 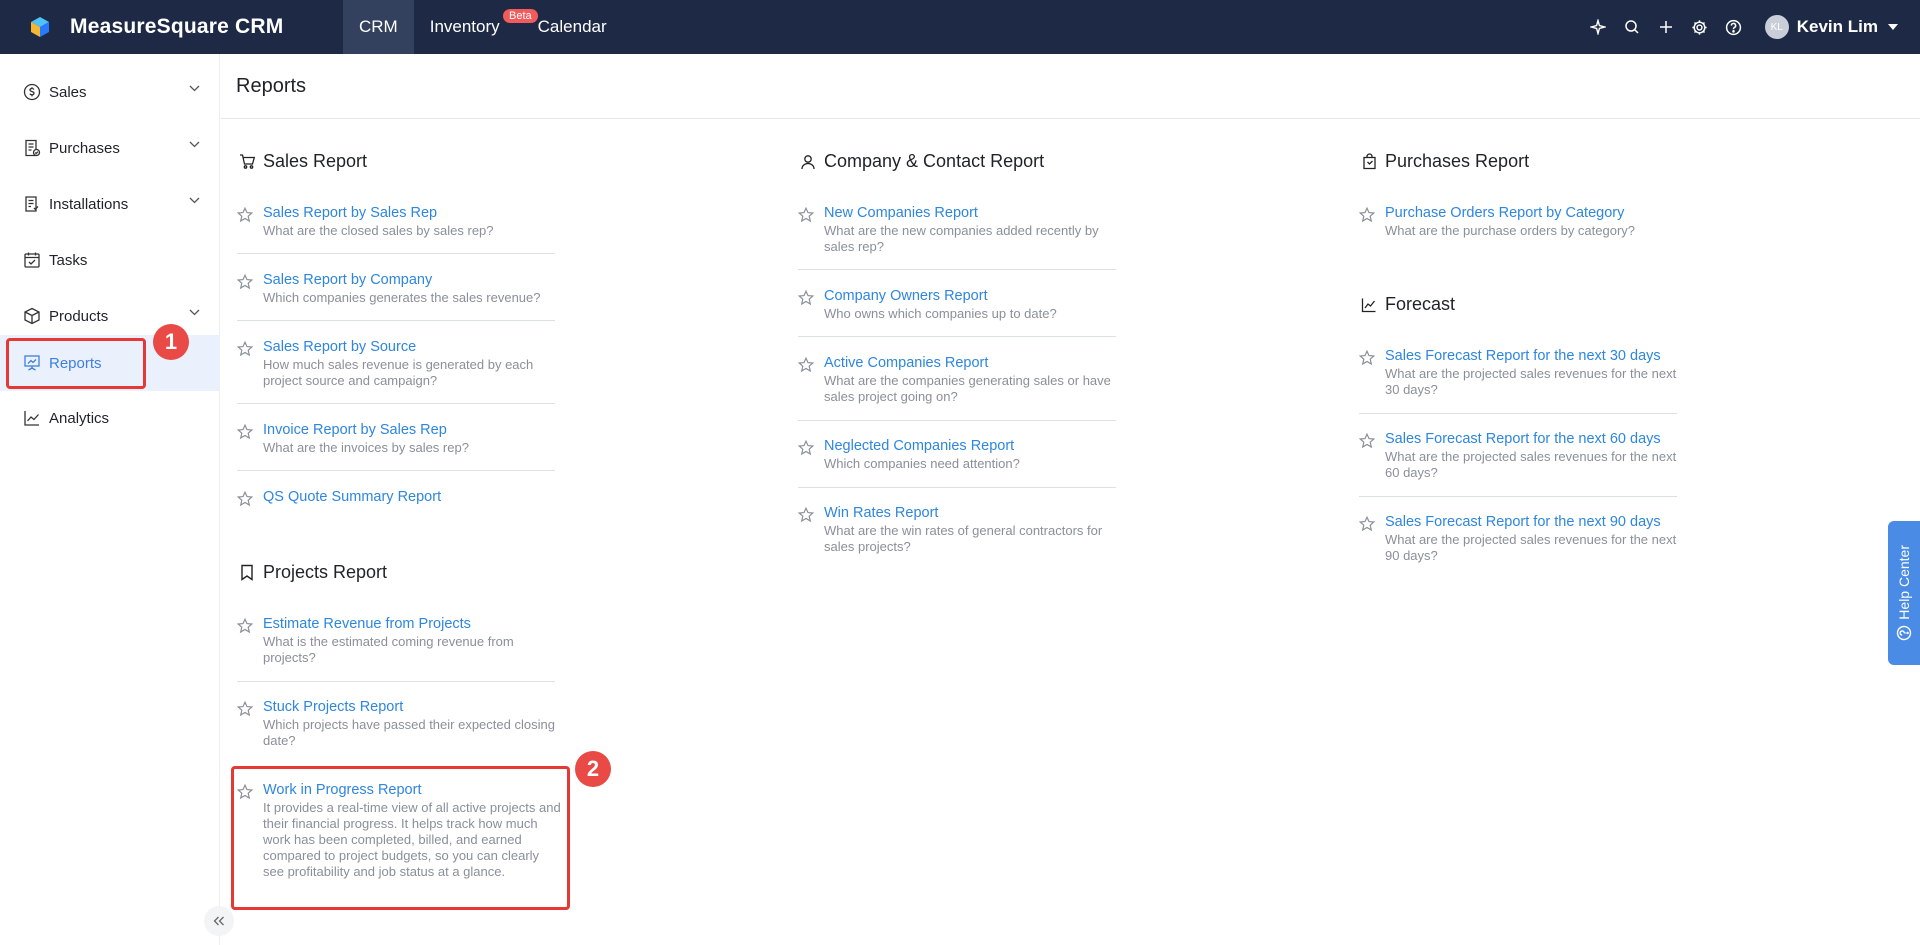 I want to click on nav-calendar: Calendar, so click(x=580, y=27).